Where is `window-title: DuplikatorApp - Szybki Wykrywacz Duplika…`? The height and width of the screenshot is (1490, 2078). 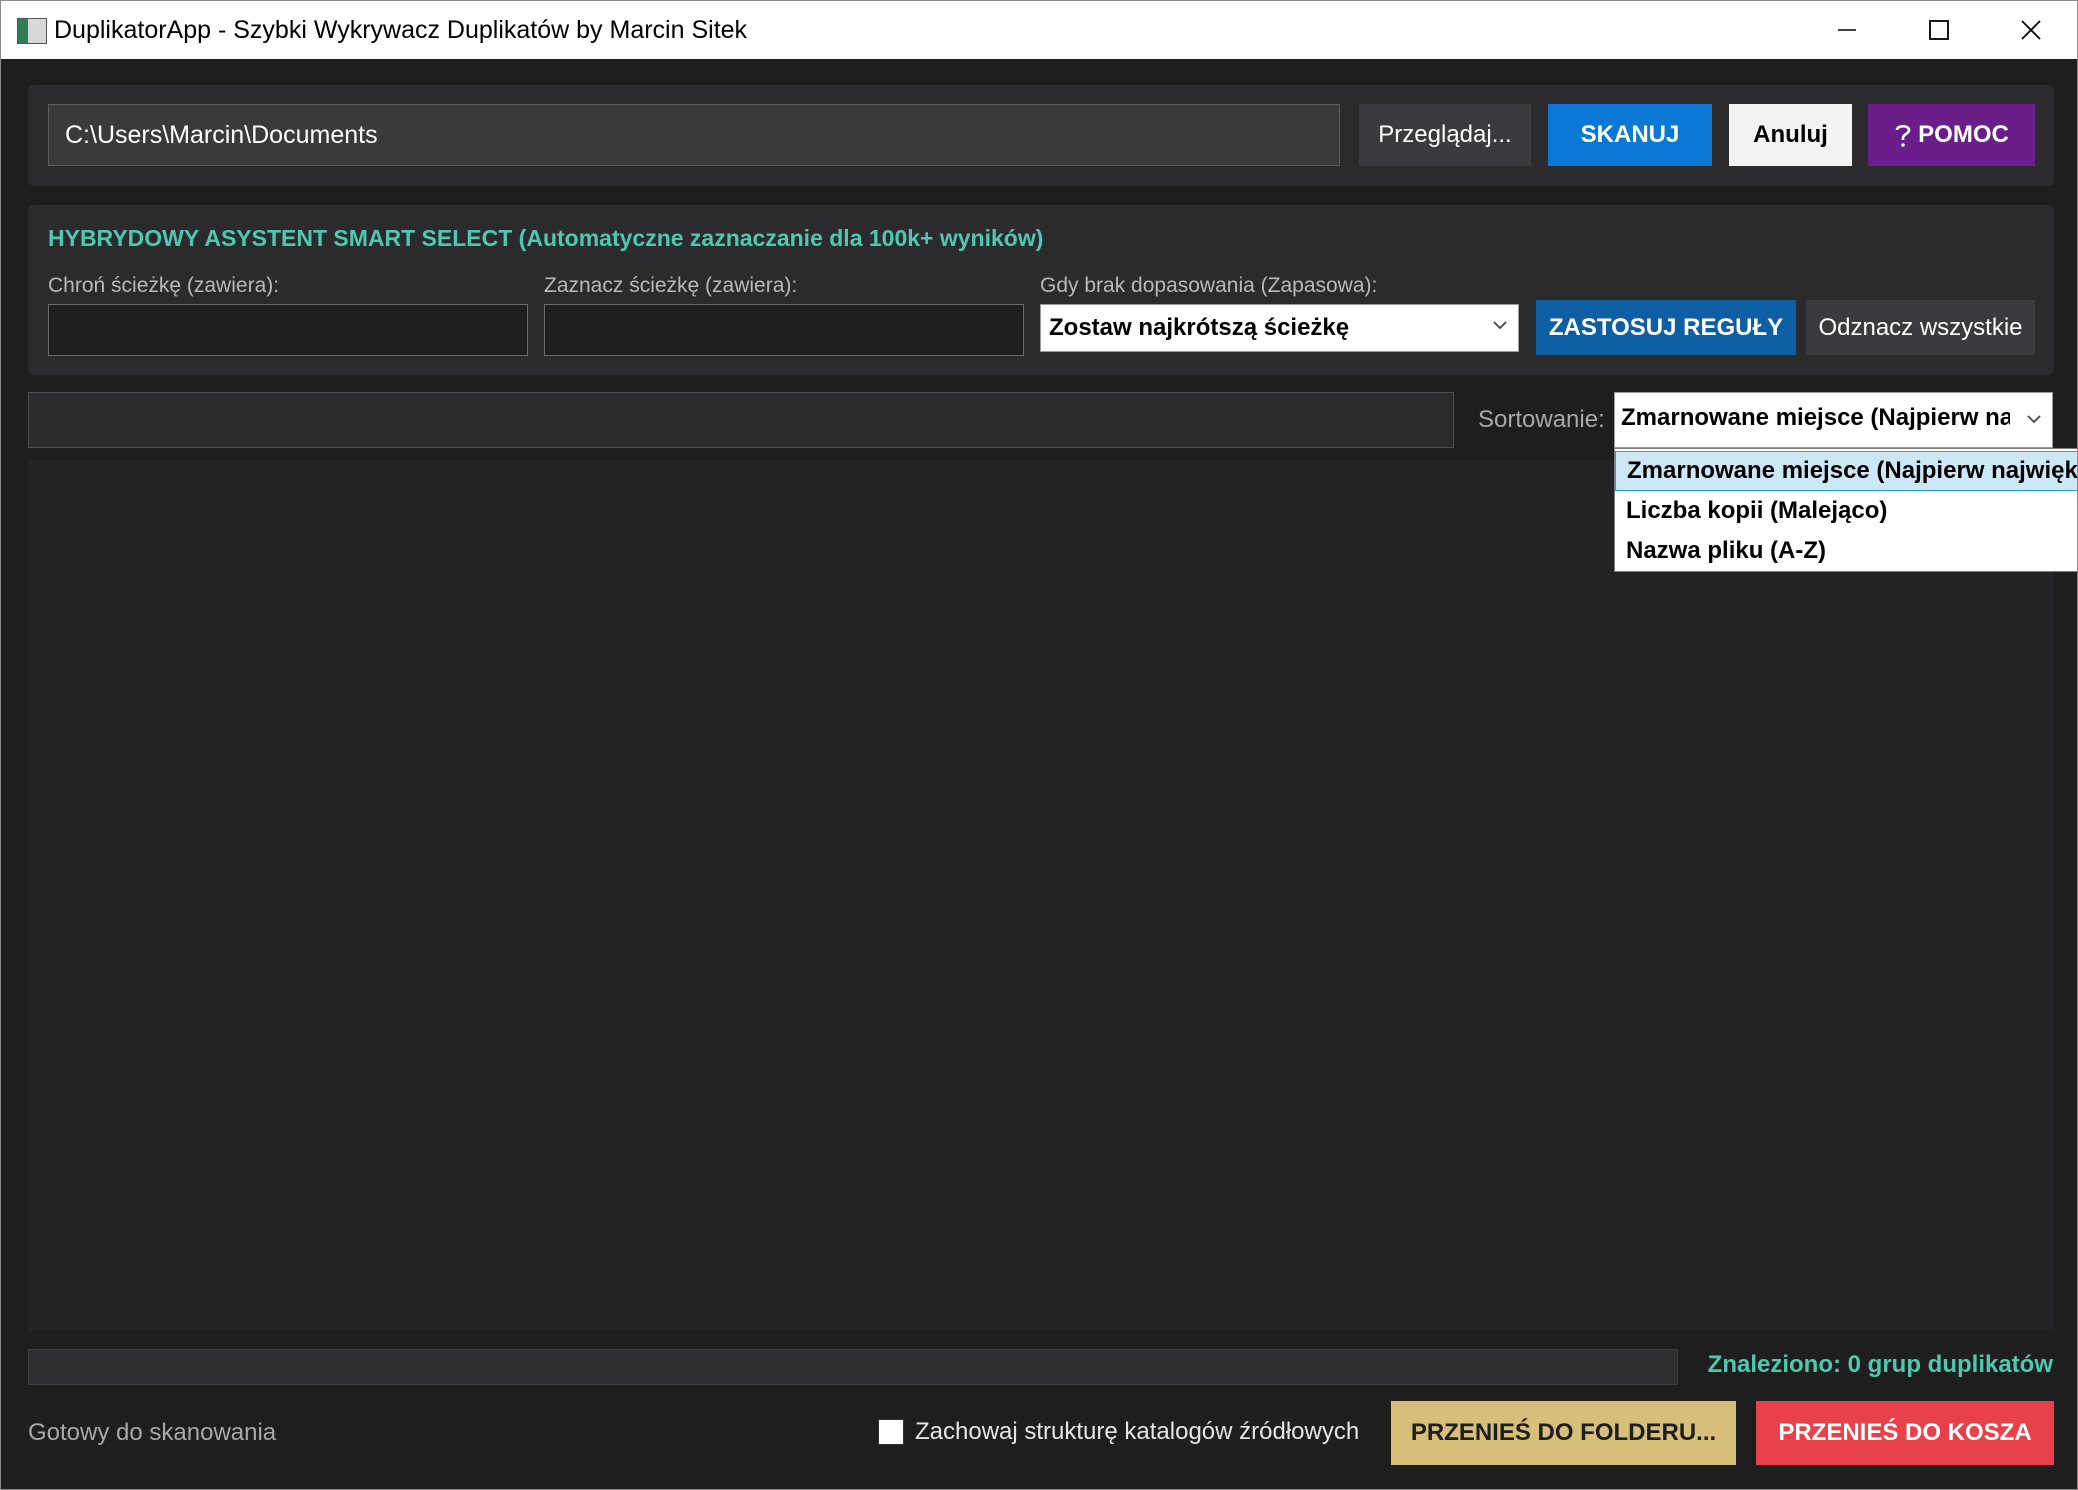
window-title: DuplikatorApp - Szybki Wykrywacz Duplika… is located at coordinates (401, 30).